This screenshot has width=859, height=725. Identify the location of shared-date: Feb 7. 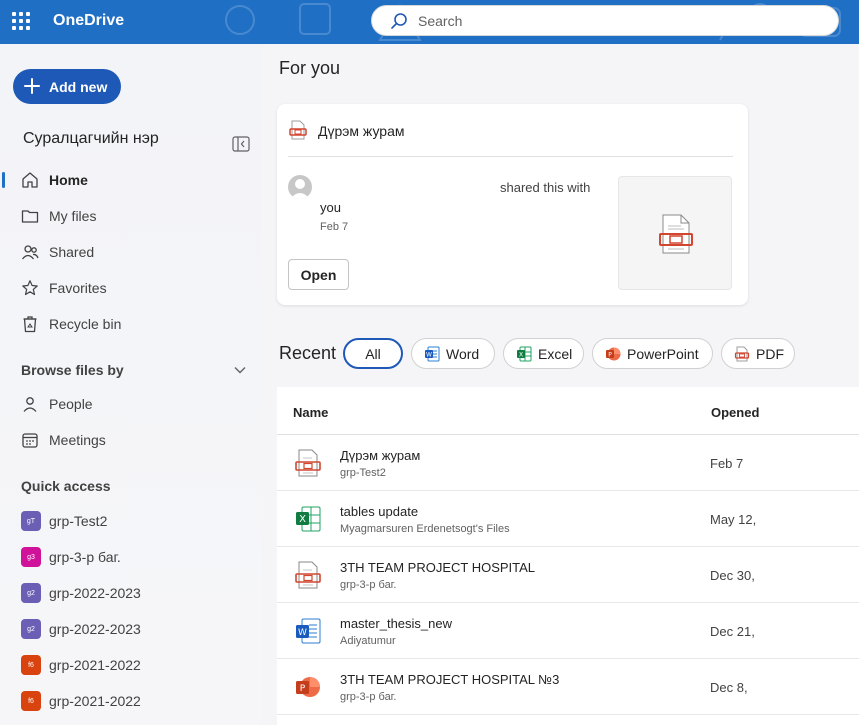
(334, 227).